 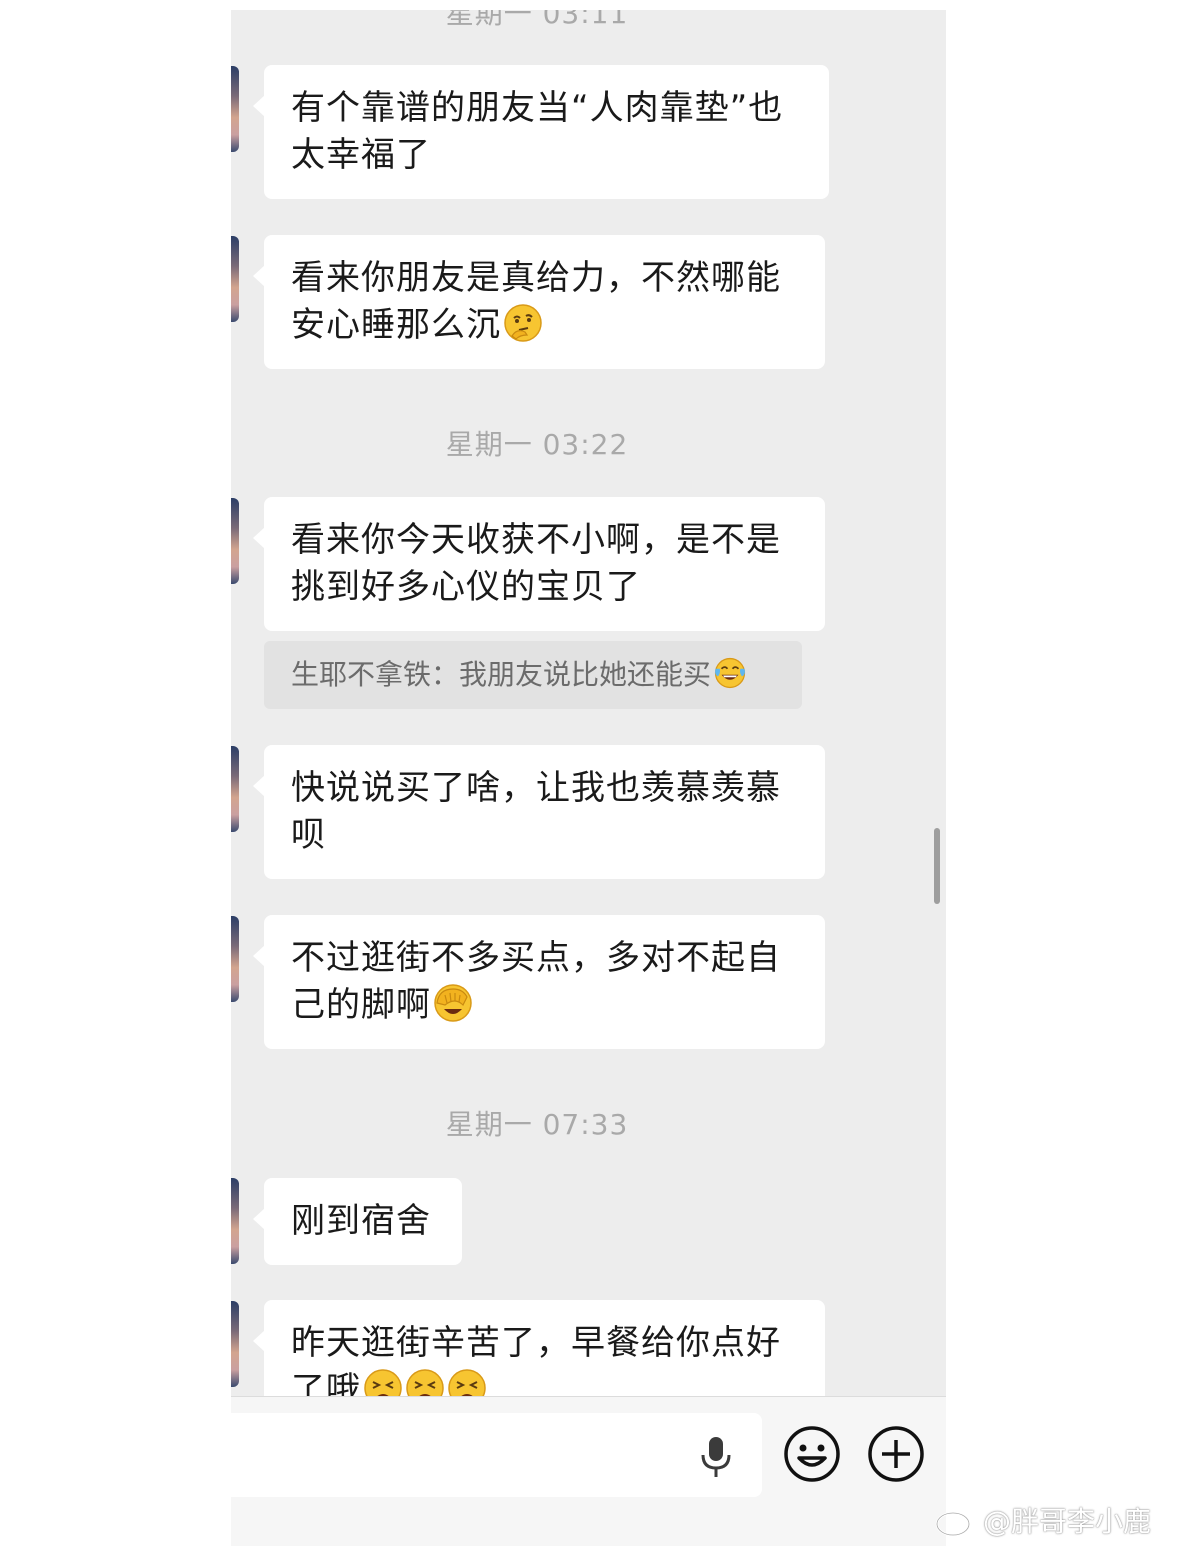 What do you see at coordinates (536, 1343) in the screenshot?
I see `message-line: 昨天逛街辛苦了，早餐给你点好` at bounding box center [536, 1343].